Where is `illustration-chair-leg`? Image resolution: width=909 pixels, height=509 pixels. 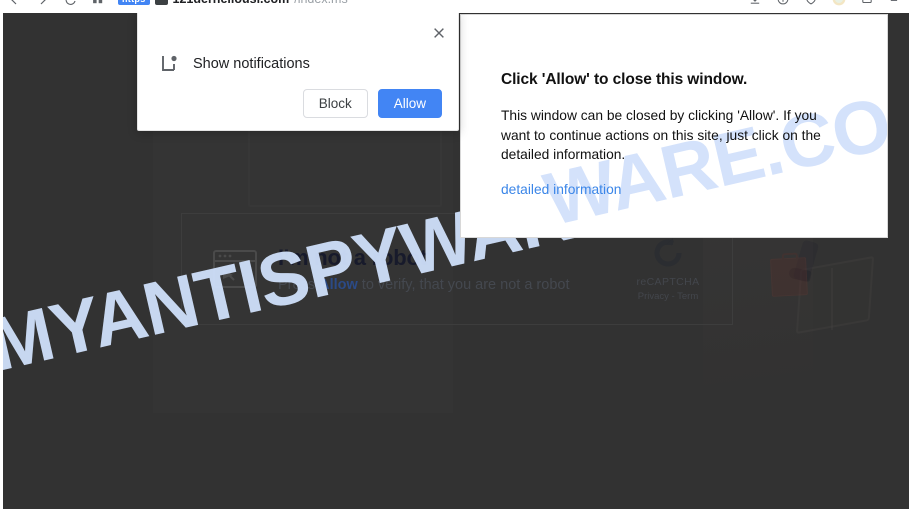 illustration-chair-leg is located at coordinates (832, 299).